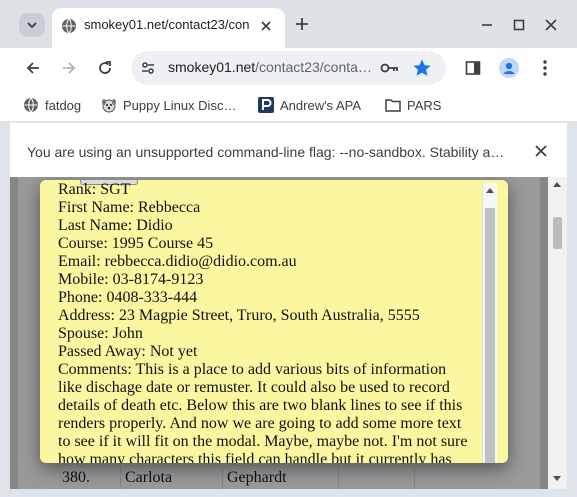 The image size is (577, 497). I want to click on infobar-close-button, so click(541, 151).